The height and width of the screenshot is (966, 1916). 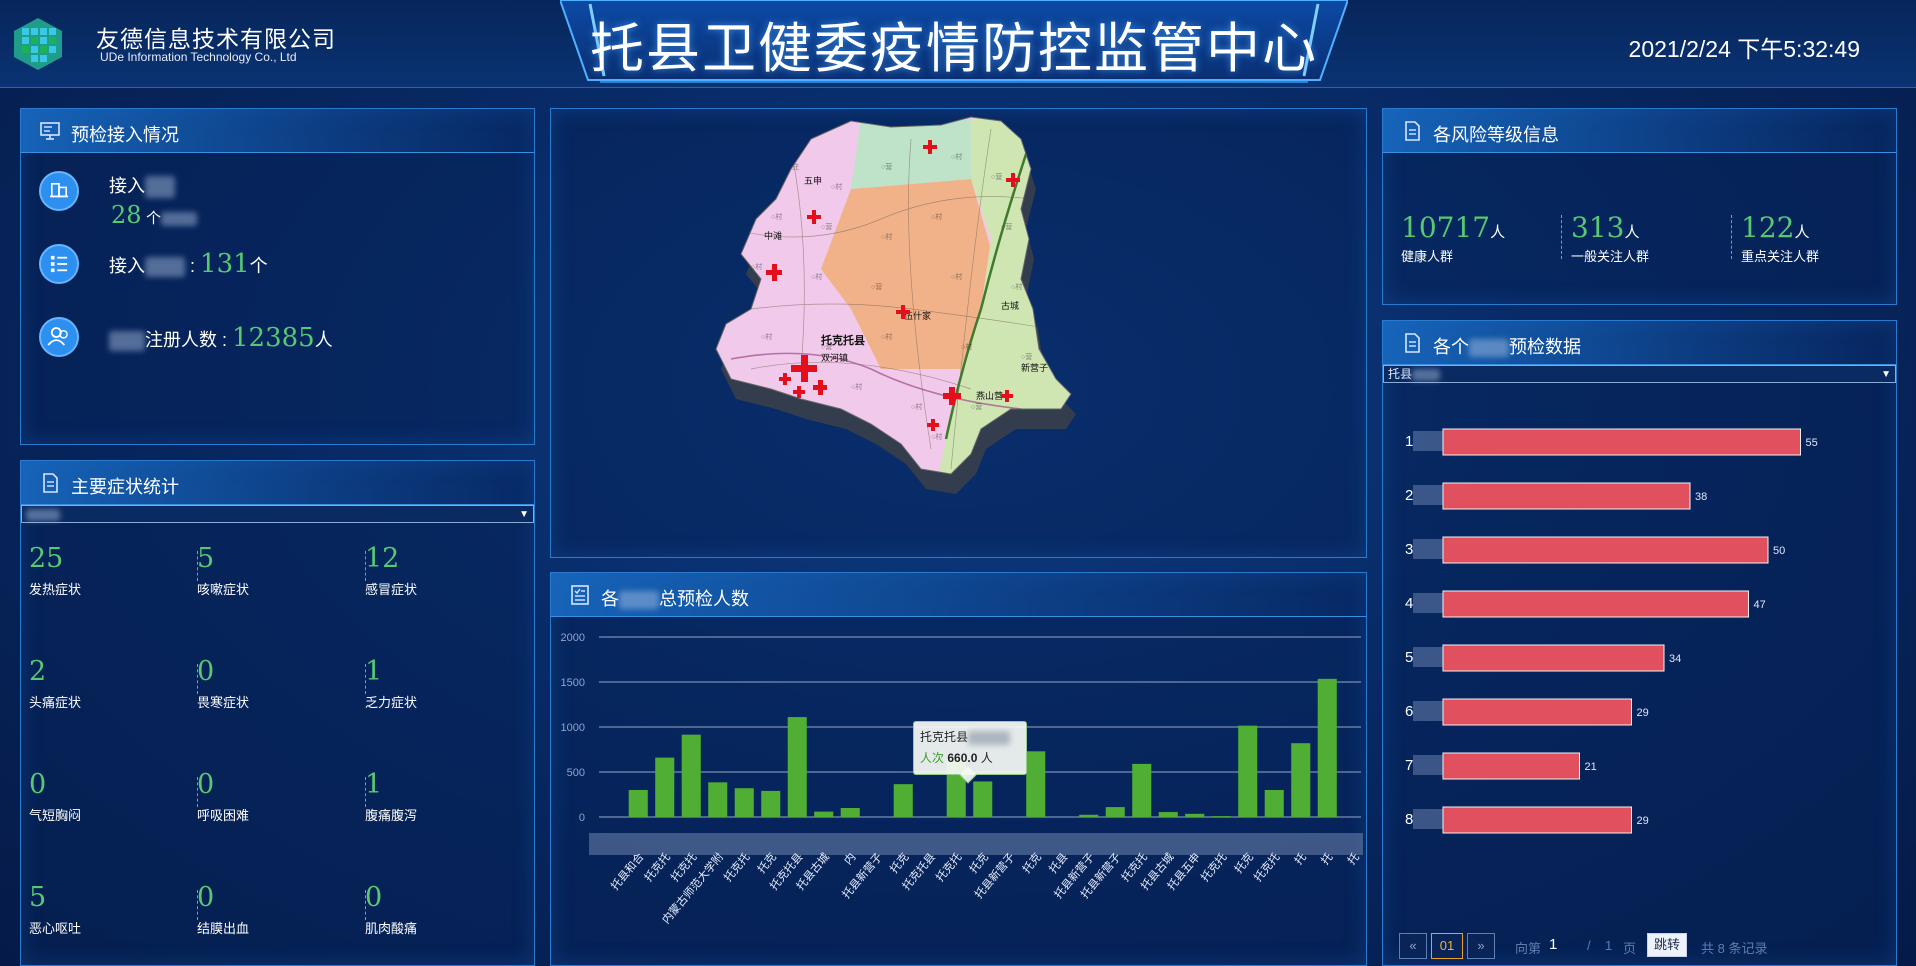 I want to click on company-logo-icon, so click(x=38, y=44).